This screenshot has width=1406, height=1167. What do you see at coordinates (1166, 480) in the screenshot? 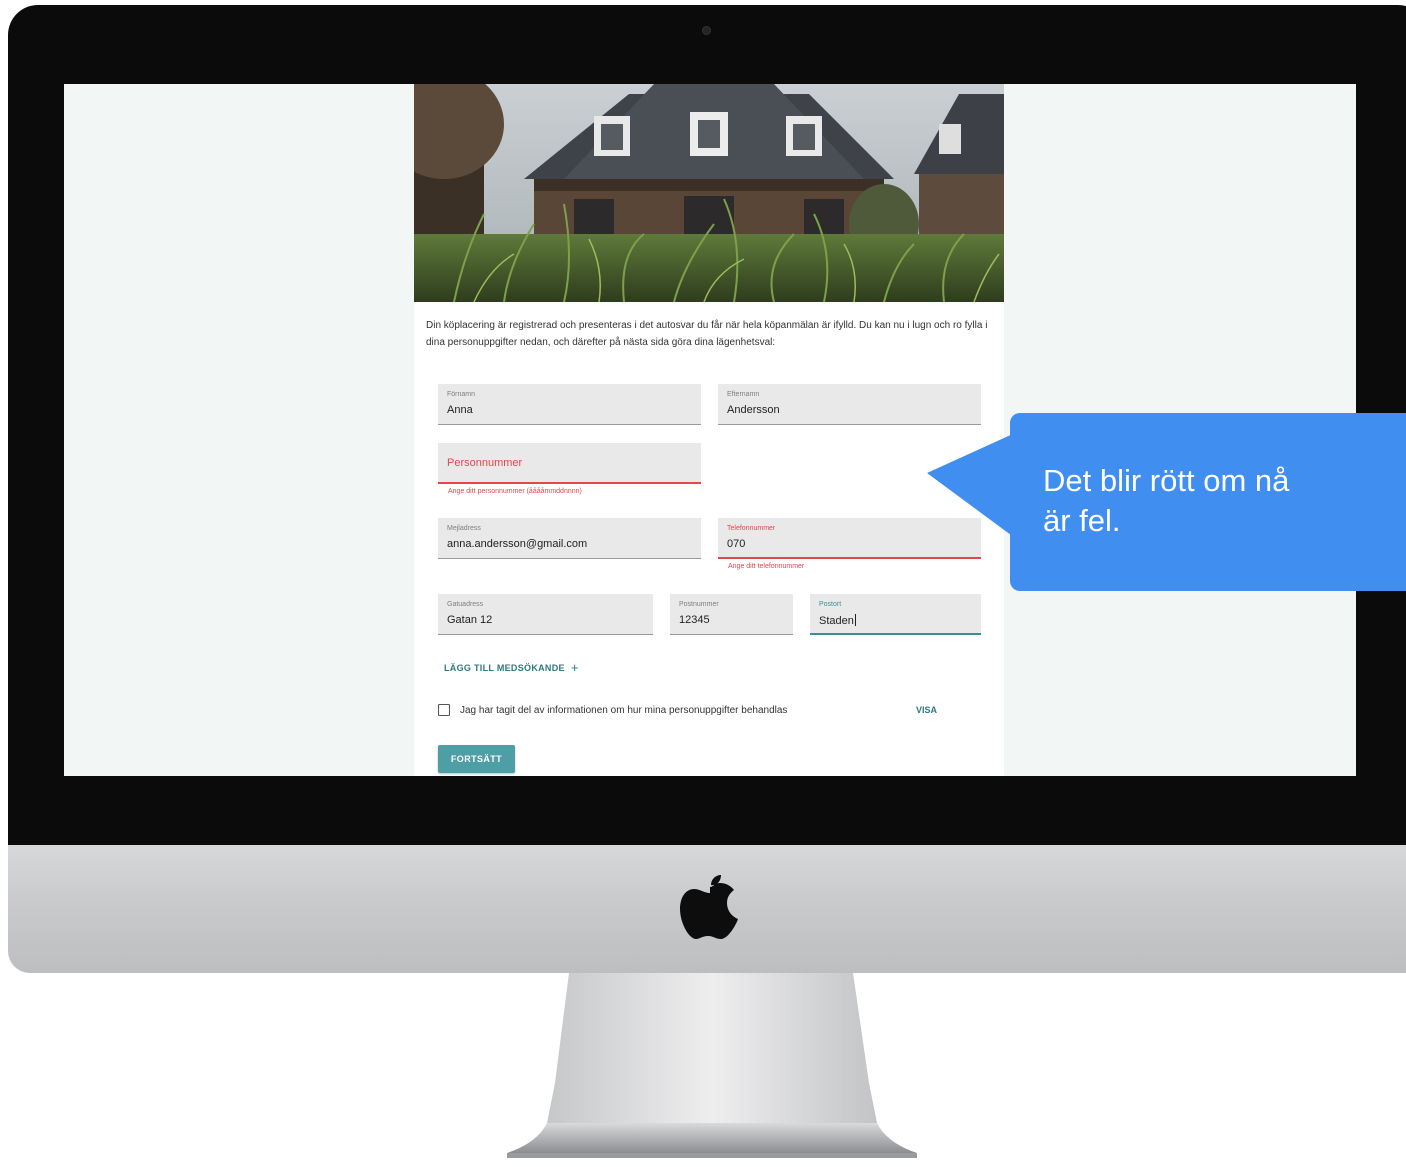
I see `callout-line-1: Det blir rött om nå` at bounding box center [1166, 480].